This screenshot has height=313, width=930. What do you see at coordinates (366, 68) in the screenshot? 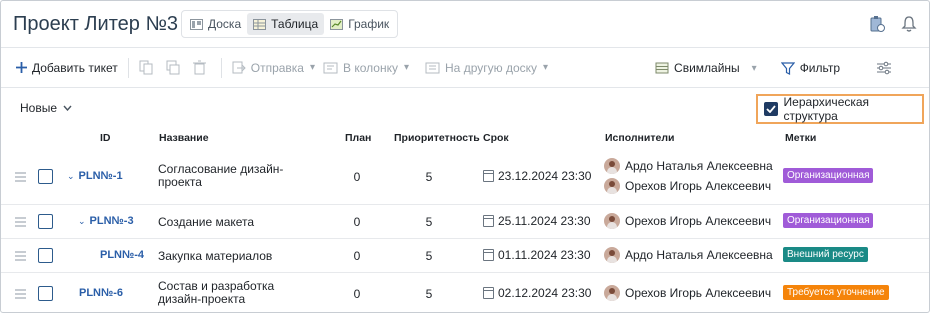
I see `move-to-column-button: В колонку ▾` at bounding box center [366, 68].